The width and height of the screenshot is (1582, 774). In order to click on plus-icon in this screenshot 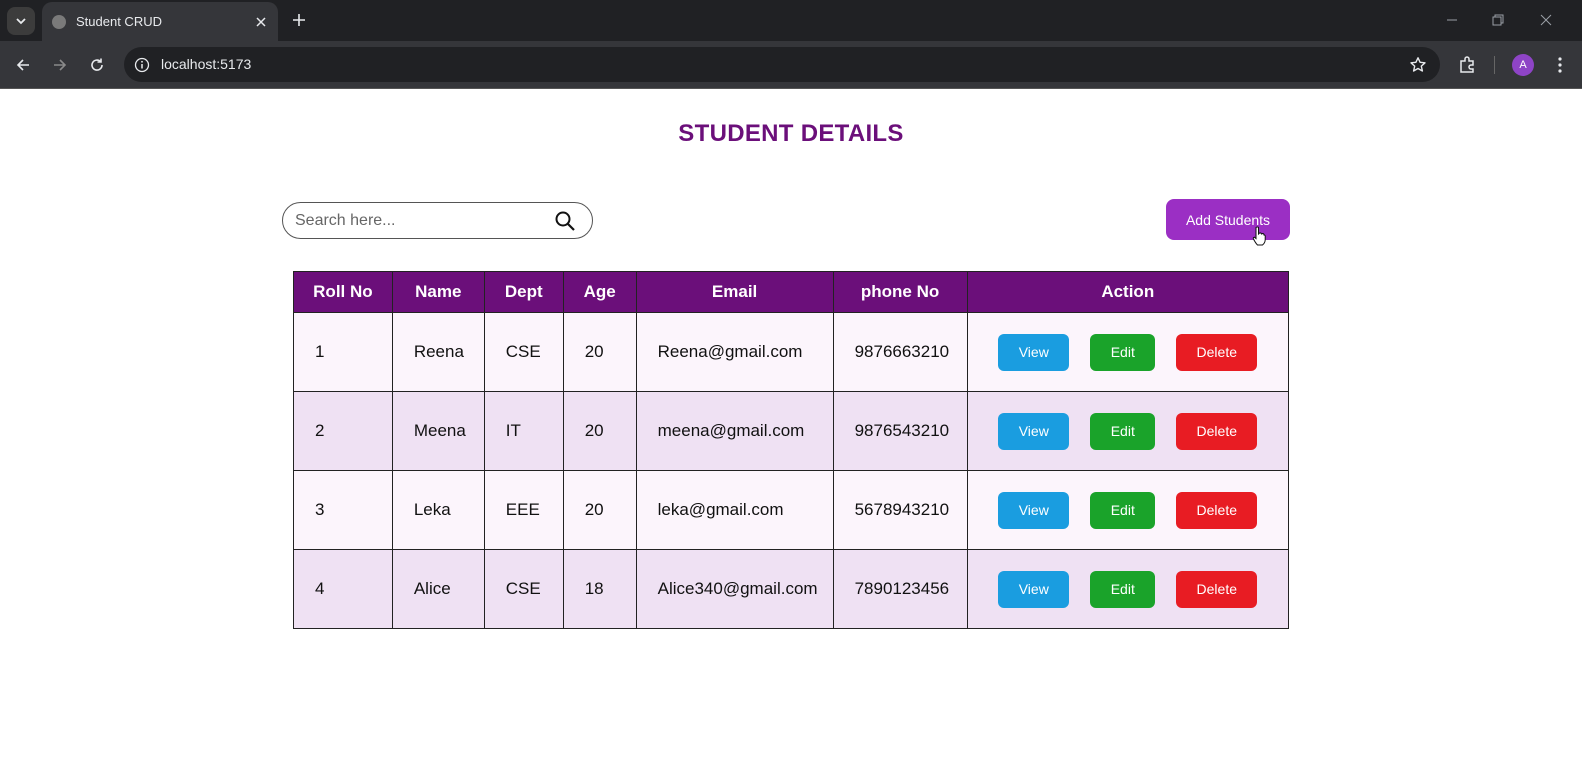, I will do `click(299, 20)`.